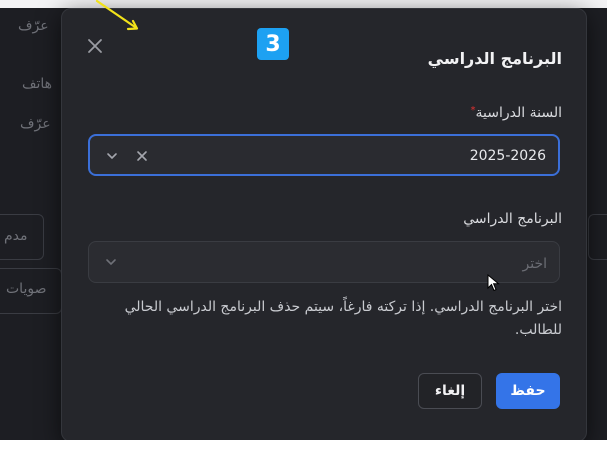 Image resolution: width=607 pixels, height=454 pixels. I want to click on academic-year-value: 2025-2026, so click(507, 156).